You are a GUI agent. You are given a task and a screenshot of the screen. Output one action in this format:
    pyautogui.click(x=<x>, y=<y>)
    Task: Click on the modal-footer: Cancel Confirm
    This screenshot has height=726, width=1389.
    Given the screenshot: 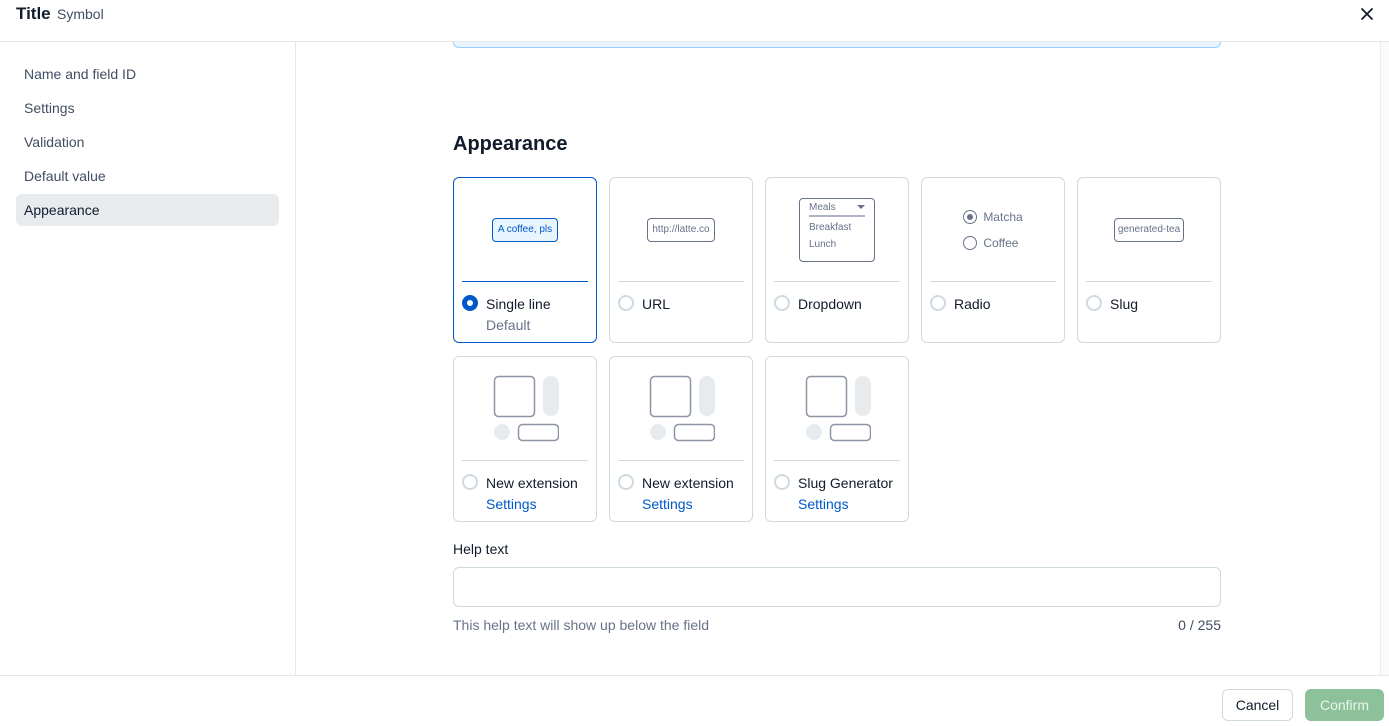 What is the action you would take?
    pyautogui.click(x=694, y=700)
    